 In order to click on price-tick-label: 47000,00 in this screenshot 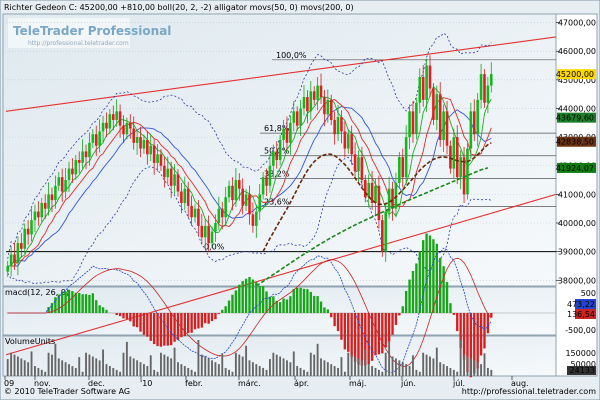, I will do `click(577, 23)`.